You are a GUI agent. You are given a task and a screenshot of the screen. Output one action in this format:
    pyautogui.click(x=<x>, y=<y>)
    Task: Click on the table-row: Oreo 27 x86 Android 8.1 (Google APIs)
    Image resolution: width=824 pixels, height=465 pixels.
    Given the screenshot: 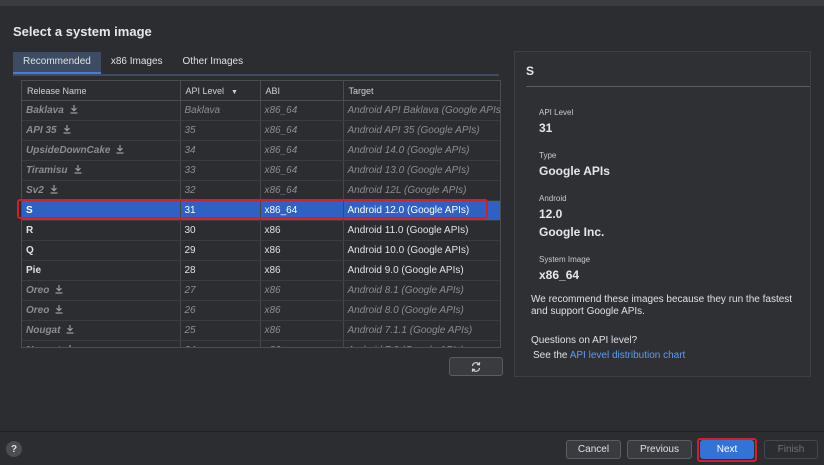 What is the action you would take?
    pyautogui.click(x=261, y=290)
    